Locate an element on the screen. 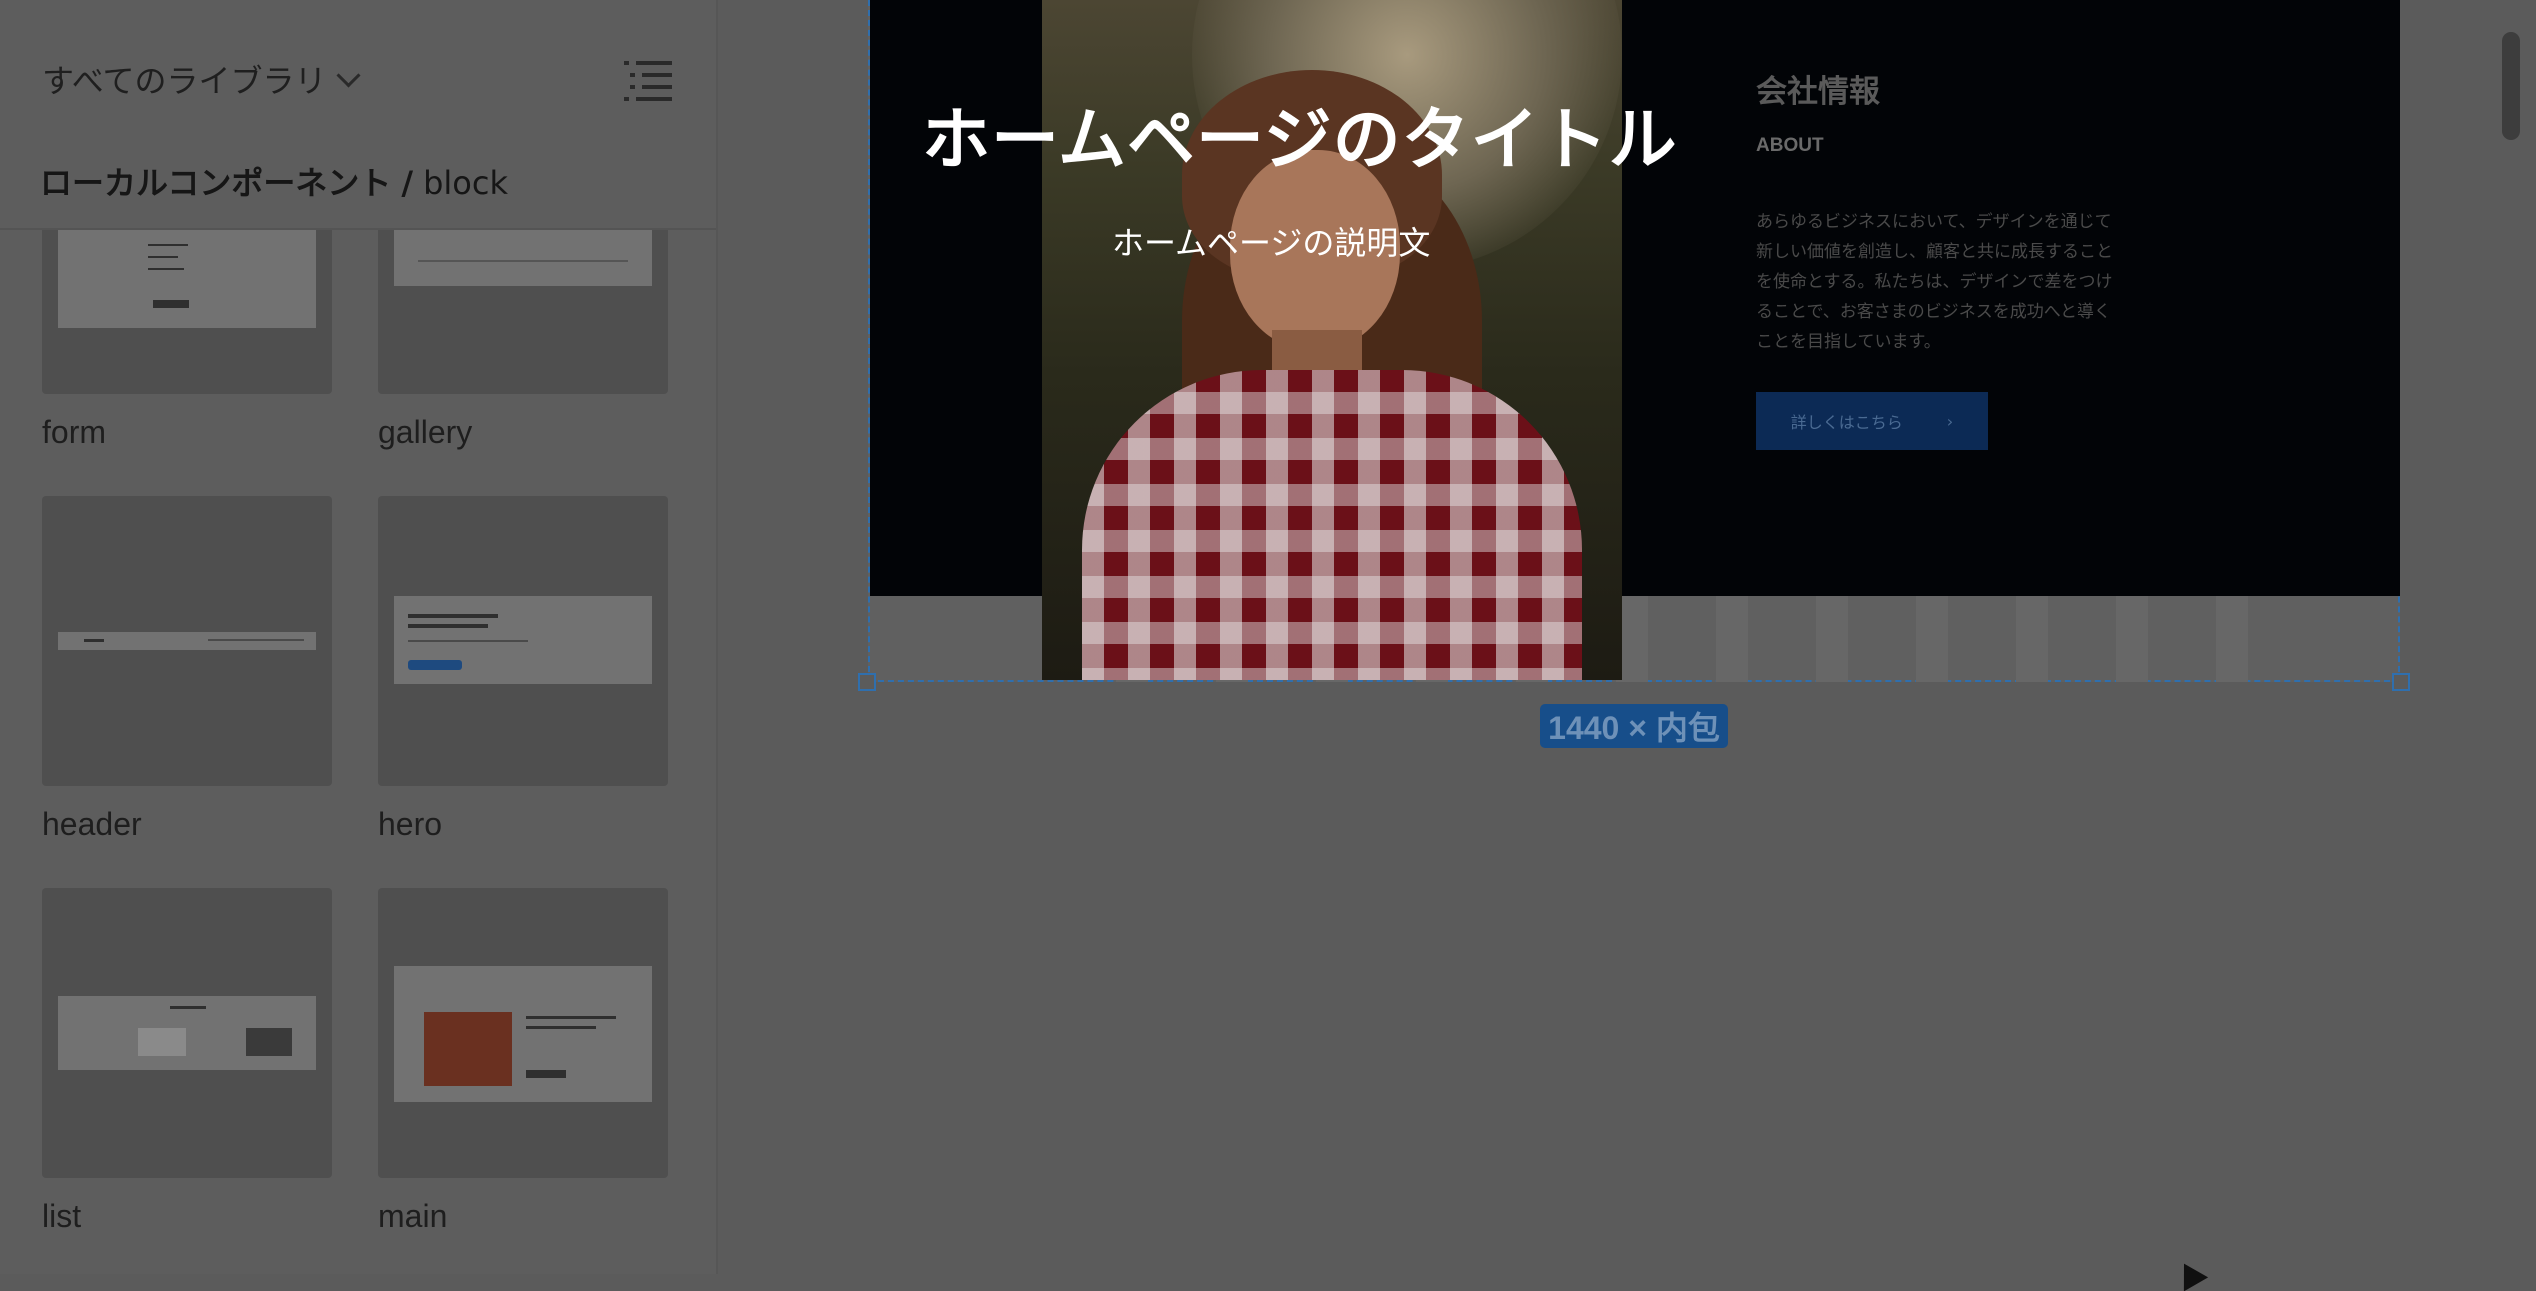  component-label-gallery: gallery is located at coordinates (425, 432).